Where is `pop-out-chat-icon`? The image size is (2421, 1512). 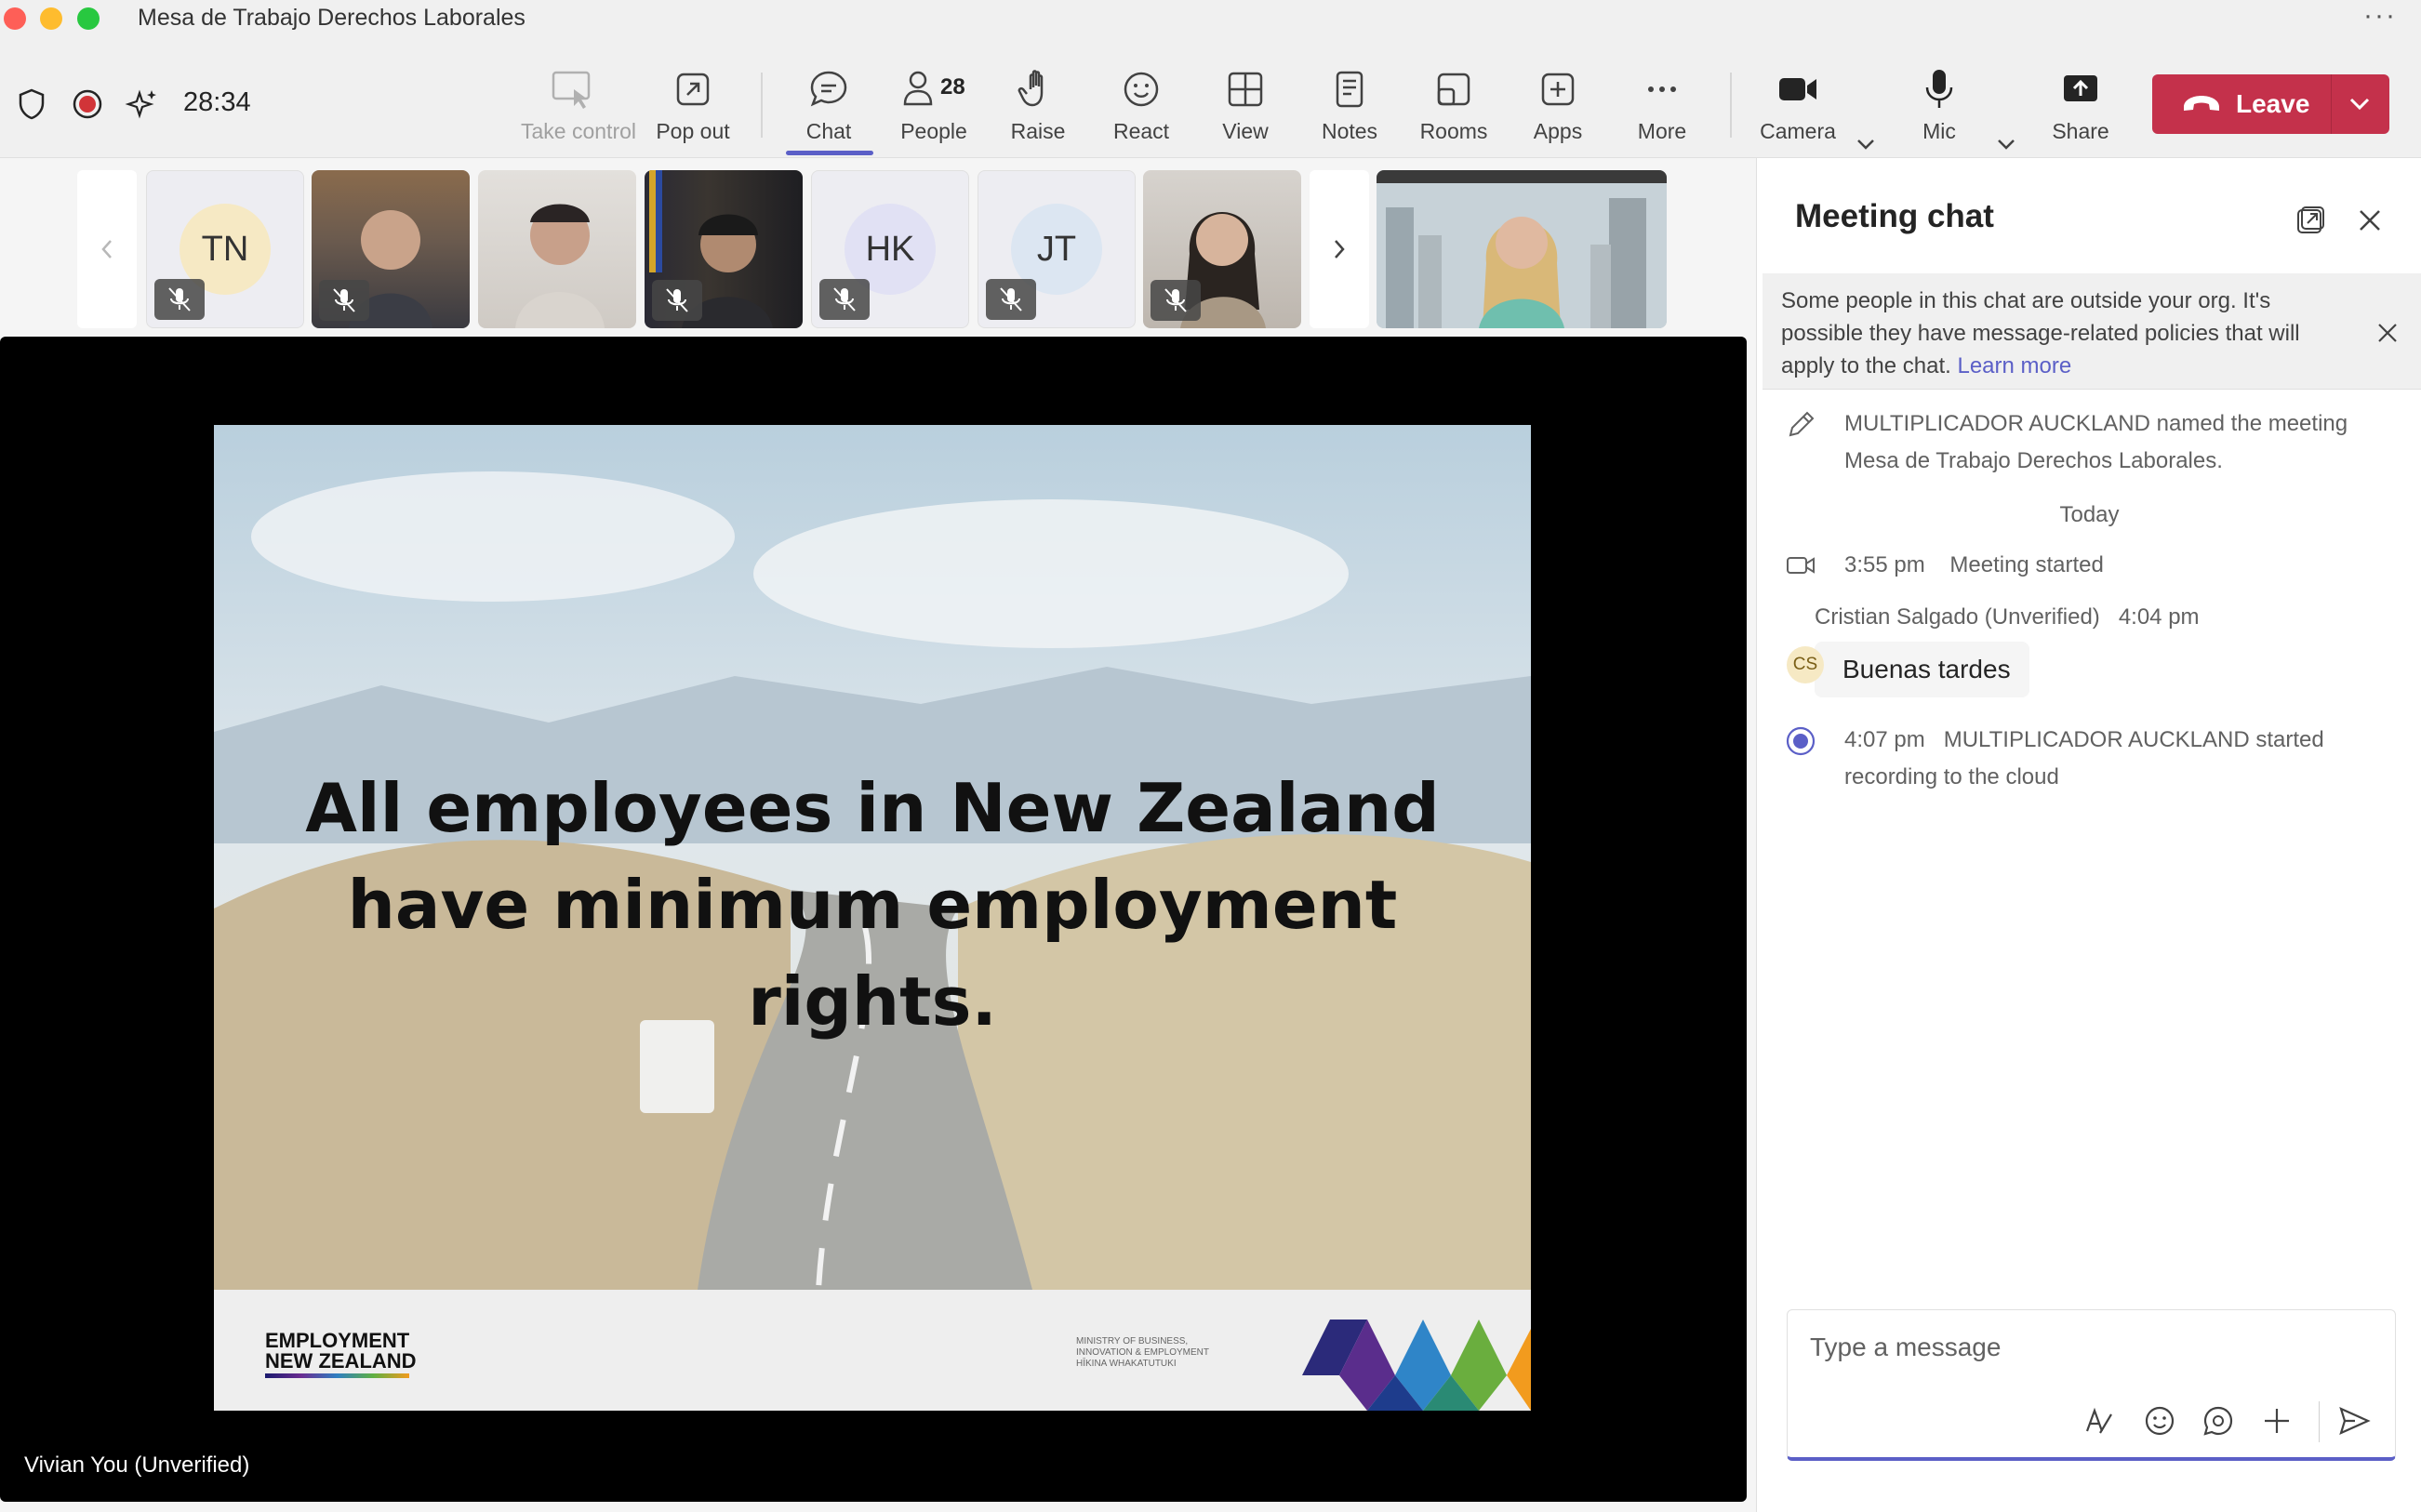 pop-out-chat-icon is located at coordinates (2310, 220).